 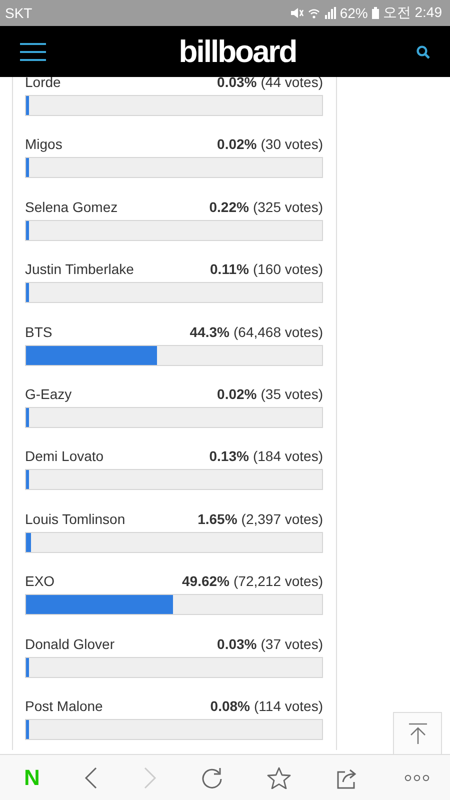 What do you see at coordinates (375, 13) in the screenshot?
I see `battery-icon` at bounding box center [375, 13].